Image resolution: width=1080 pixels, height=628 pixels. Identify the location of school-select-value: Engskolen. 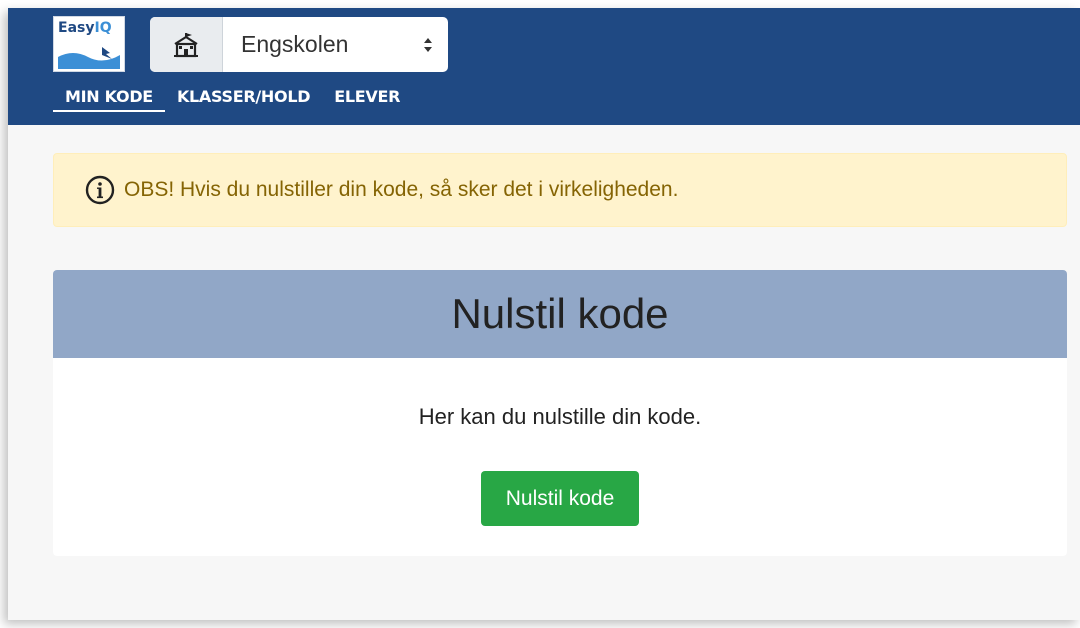
(295, 44).